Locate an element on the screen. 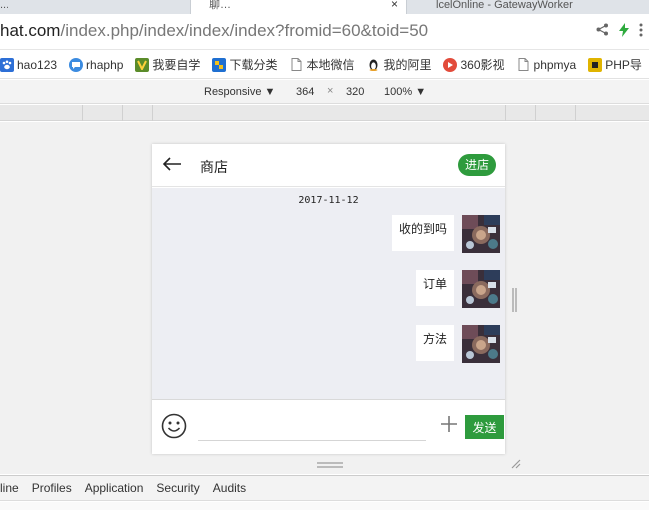 This screenshot has width=649, height=510. bookmark-my-ali: 我的阿里 is located at coordinates (398, 64).